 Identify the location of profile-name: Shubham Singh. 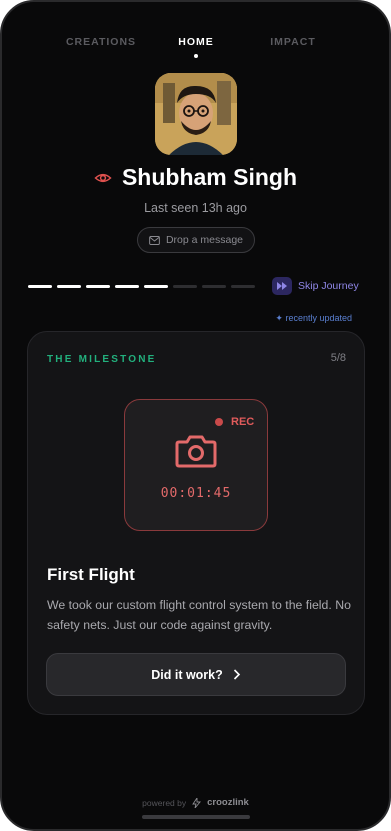
(209, 177).